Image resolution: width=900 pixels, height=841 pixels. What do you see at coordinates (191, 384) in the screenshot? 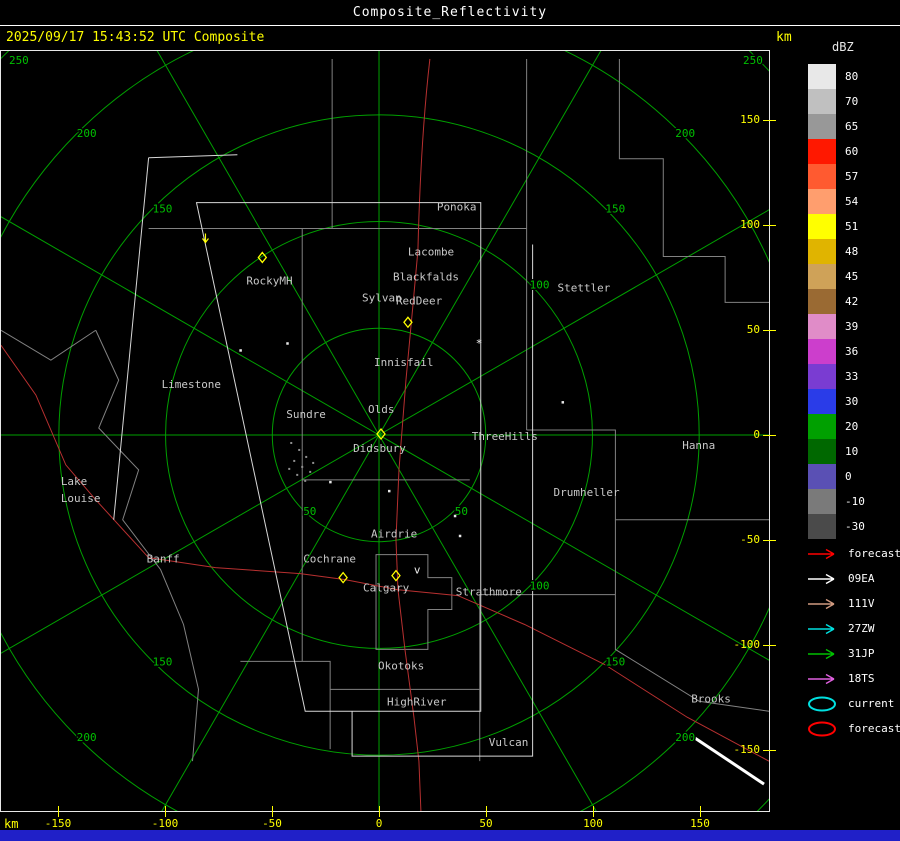
I see `city-label-limestone: Limestone` at bounding box center [191, 384].